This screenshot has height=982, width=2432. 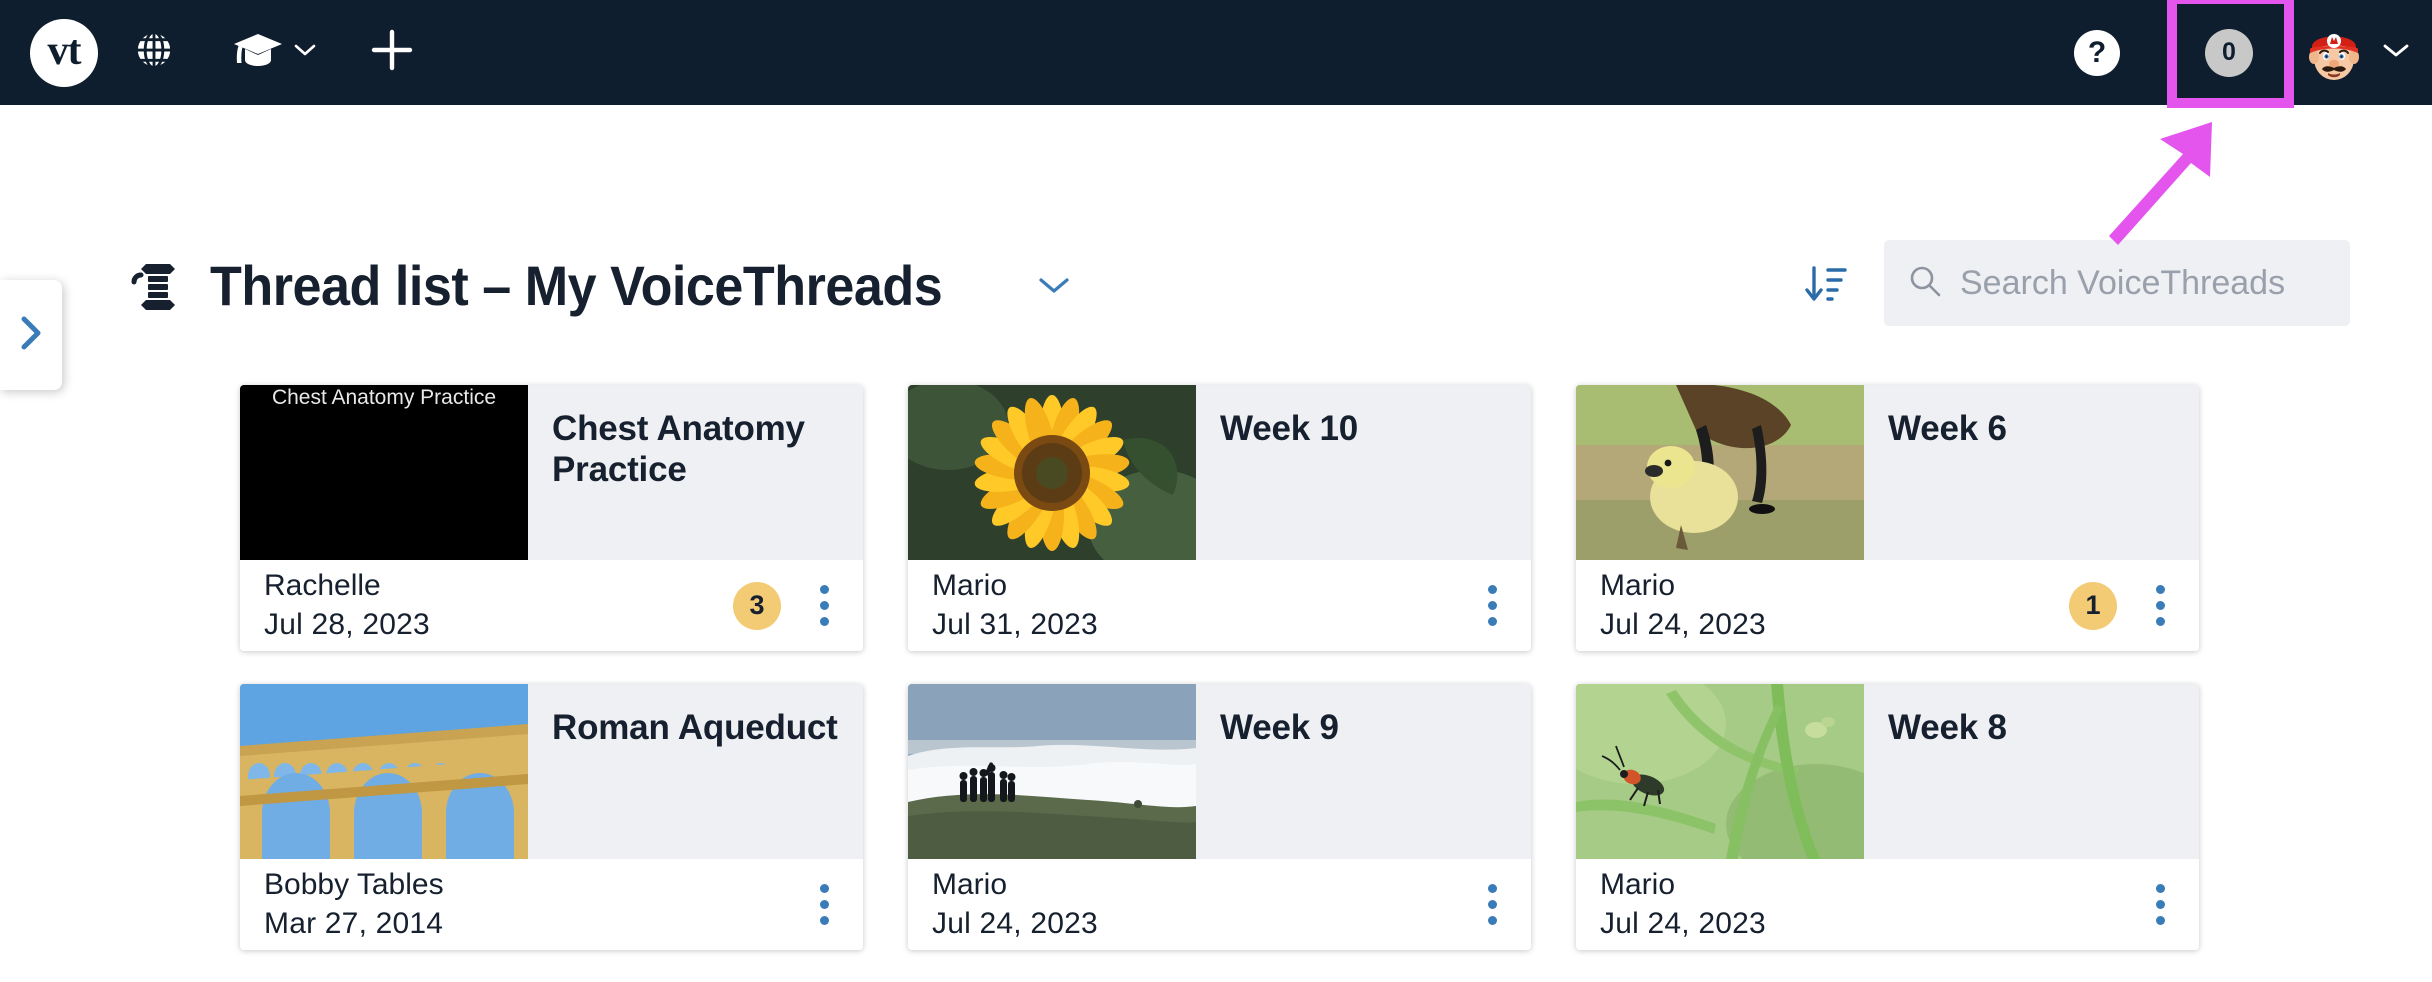 I want to click on card-title: Week 9, so click(x=1279, y=727).